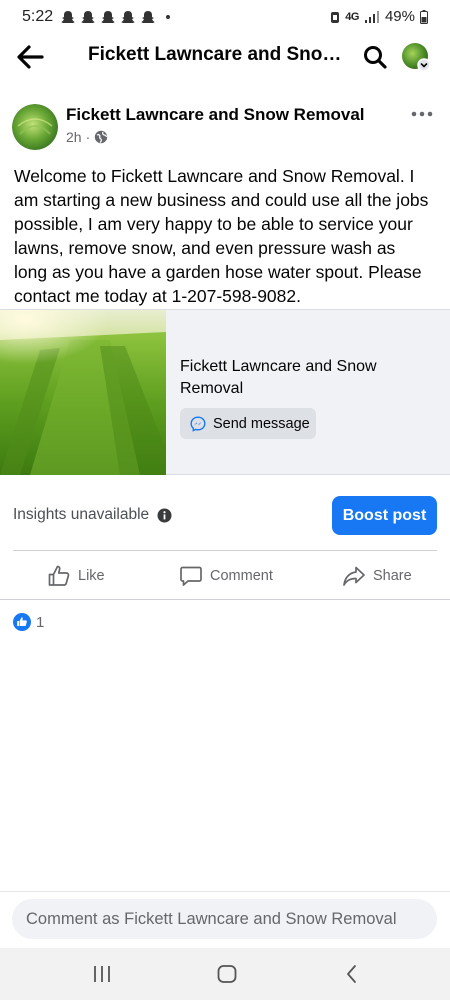 The image size is (450, 1000). I want to click on recent-apps-icon, so click(102, 974).